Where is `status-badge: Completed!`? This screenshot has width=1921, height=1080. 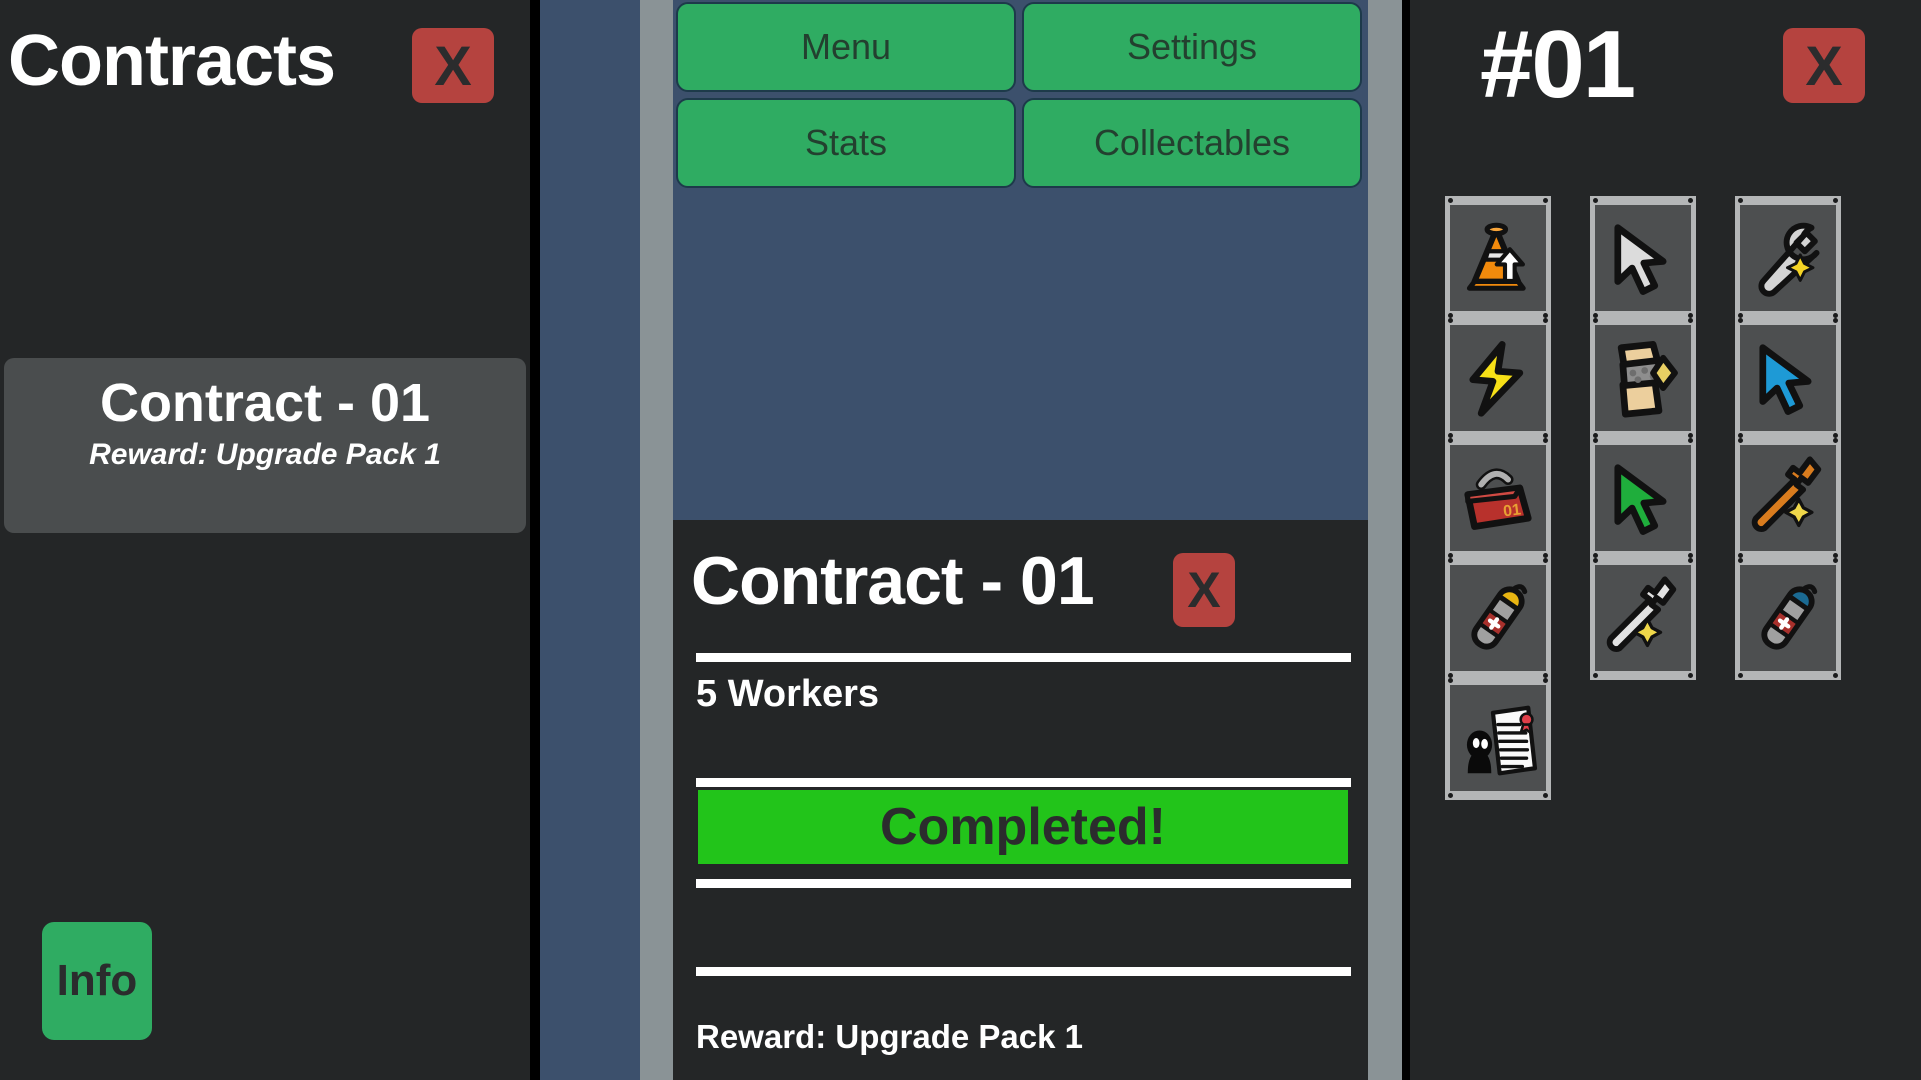 status-badge: Completed! is located at coordinates (1023, 827).